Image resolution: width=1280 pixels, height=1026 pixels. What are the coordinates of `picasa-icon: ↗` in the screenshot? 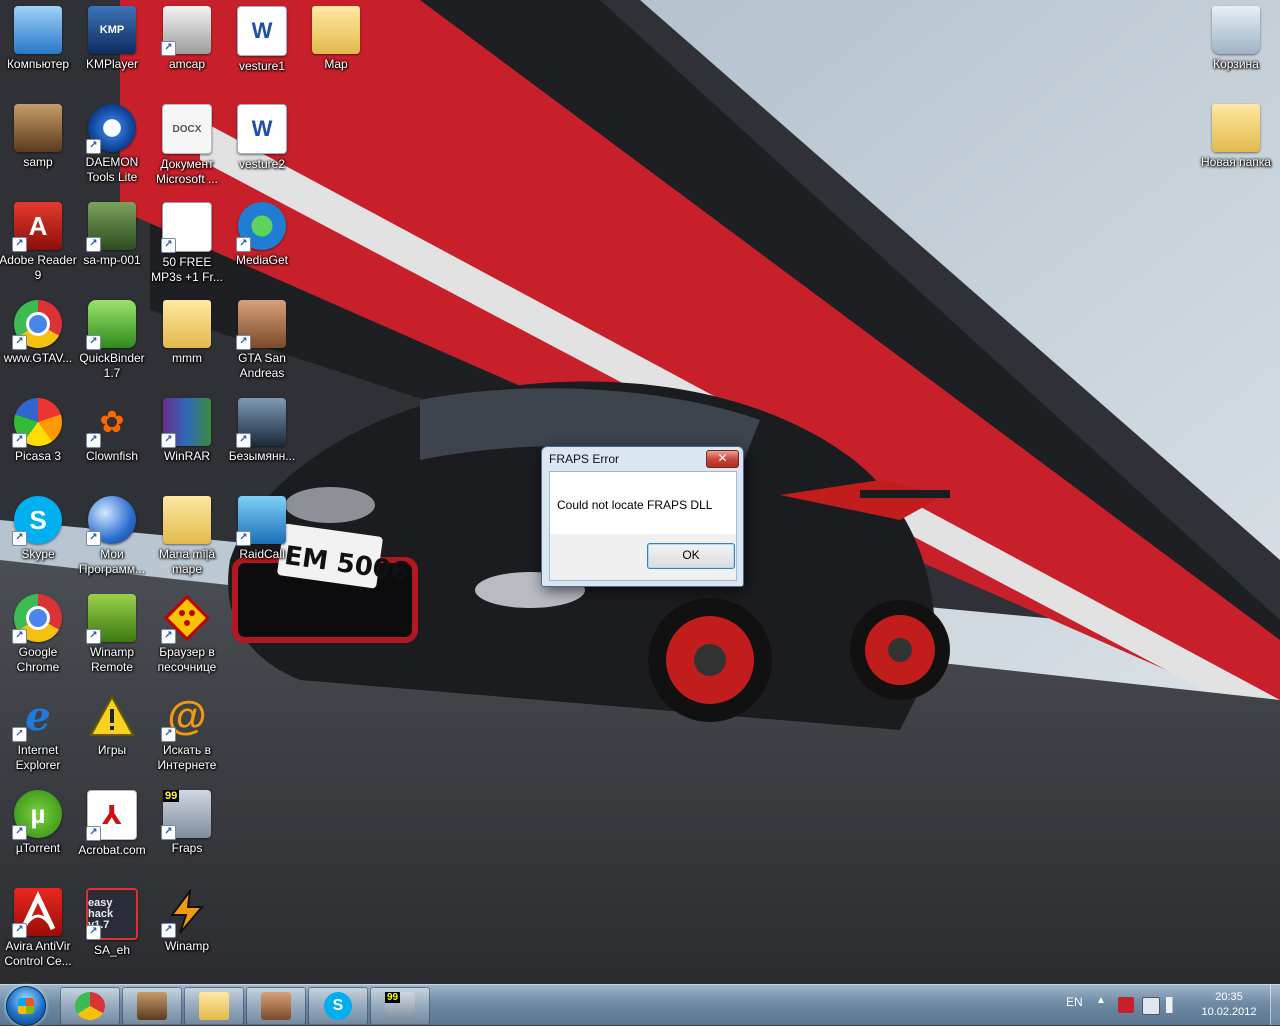 It's located at (37, 423).